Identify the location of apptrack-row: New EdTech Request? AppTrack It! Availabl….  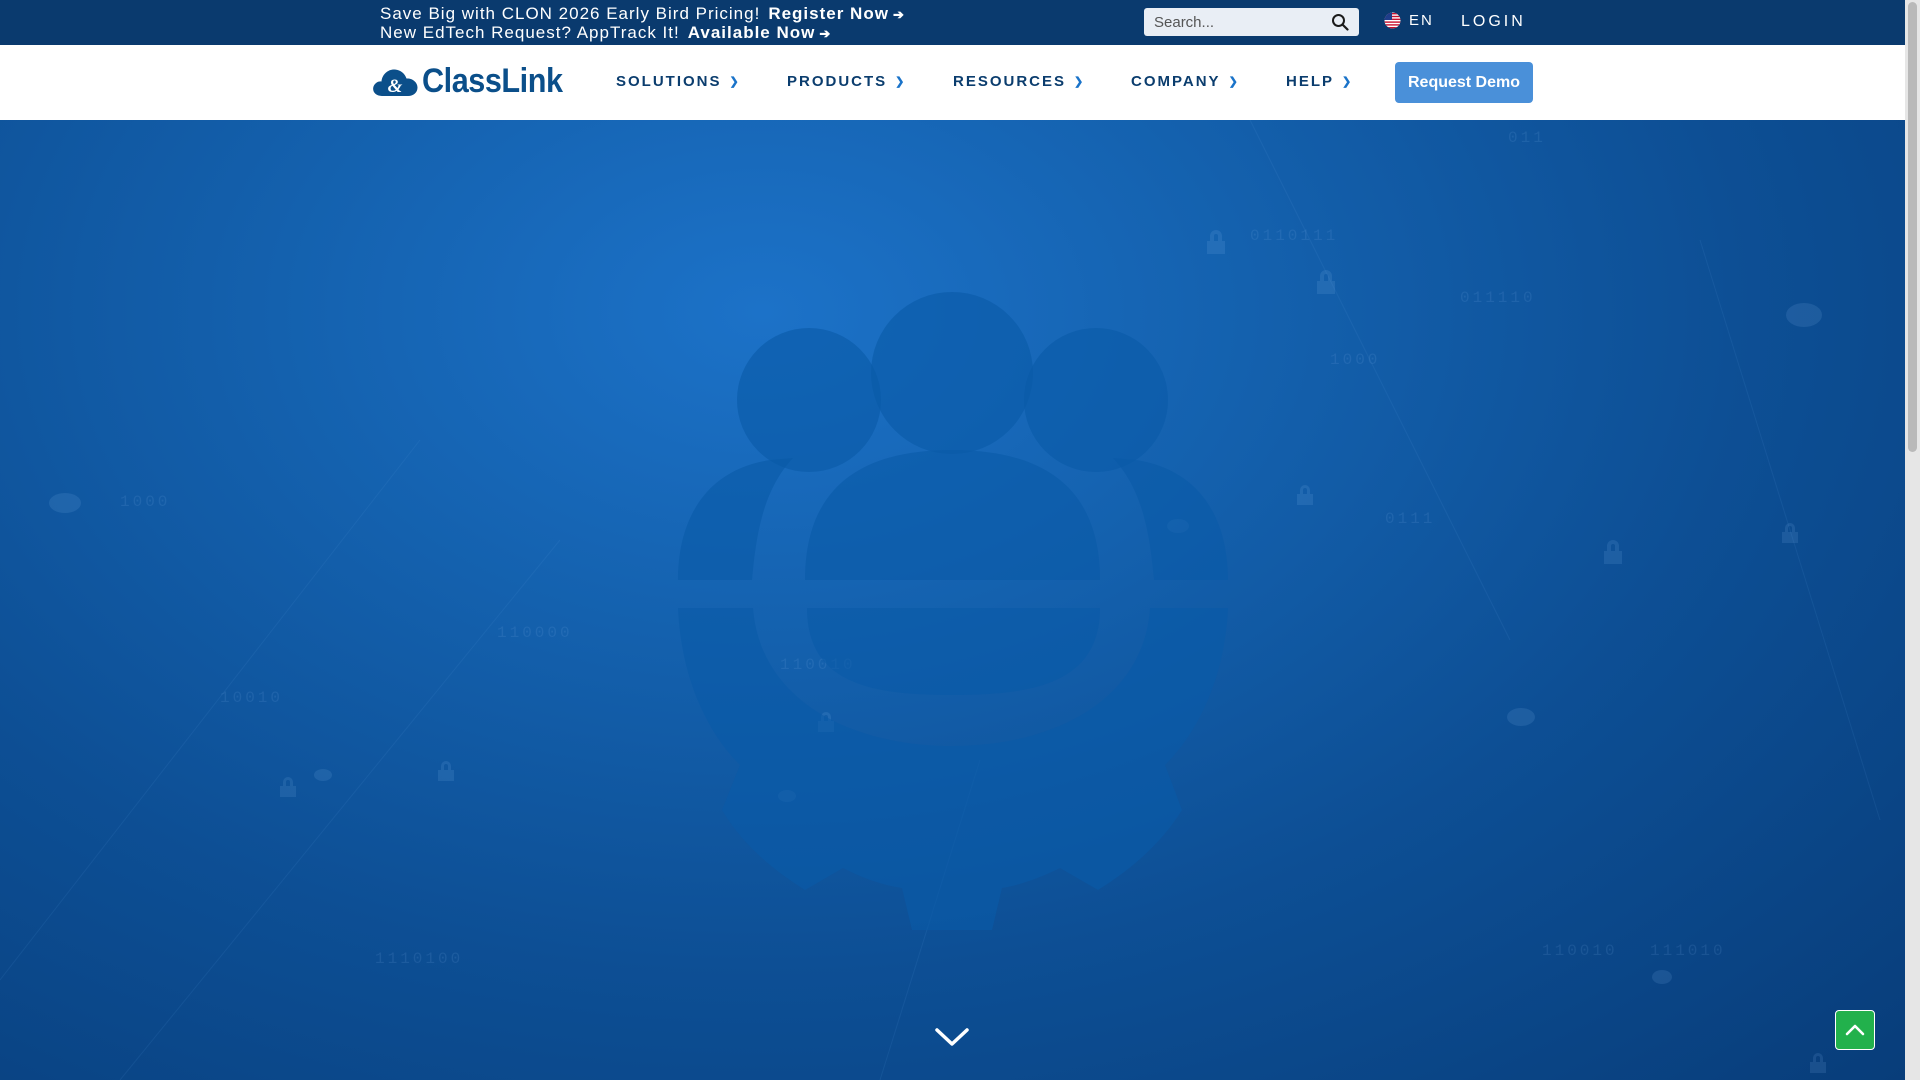
(642, 33).